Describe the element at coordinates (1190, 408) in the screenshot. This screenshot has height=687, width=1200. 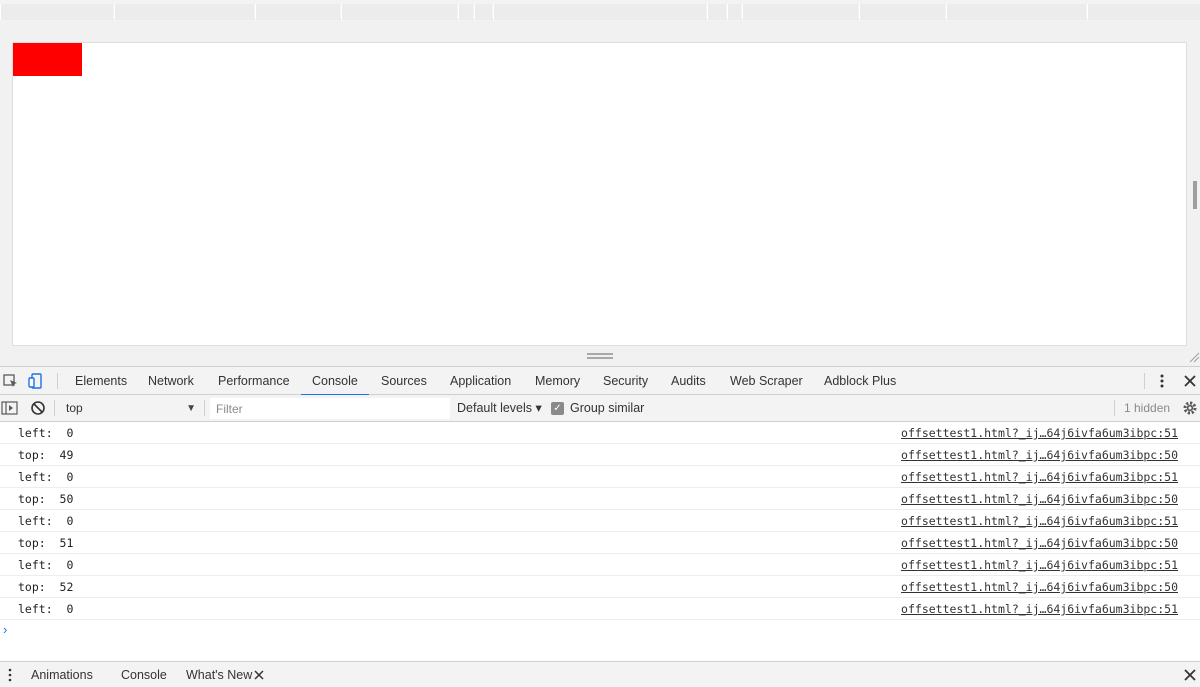
I see `gear-icon` at that location.